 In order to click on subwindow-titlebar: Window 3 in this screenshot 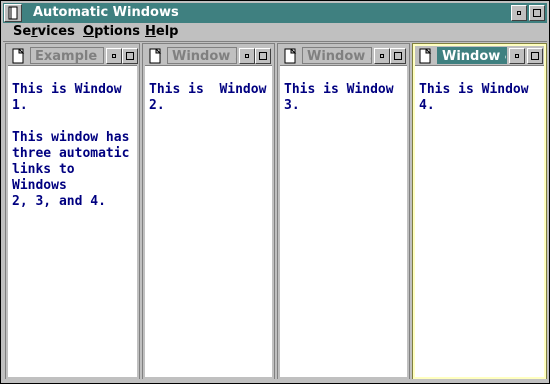, I will do `click(343, 56)`.